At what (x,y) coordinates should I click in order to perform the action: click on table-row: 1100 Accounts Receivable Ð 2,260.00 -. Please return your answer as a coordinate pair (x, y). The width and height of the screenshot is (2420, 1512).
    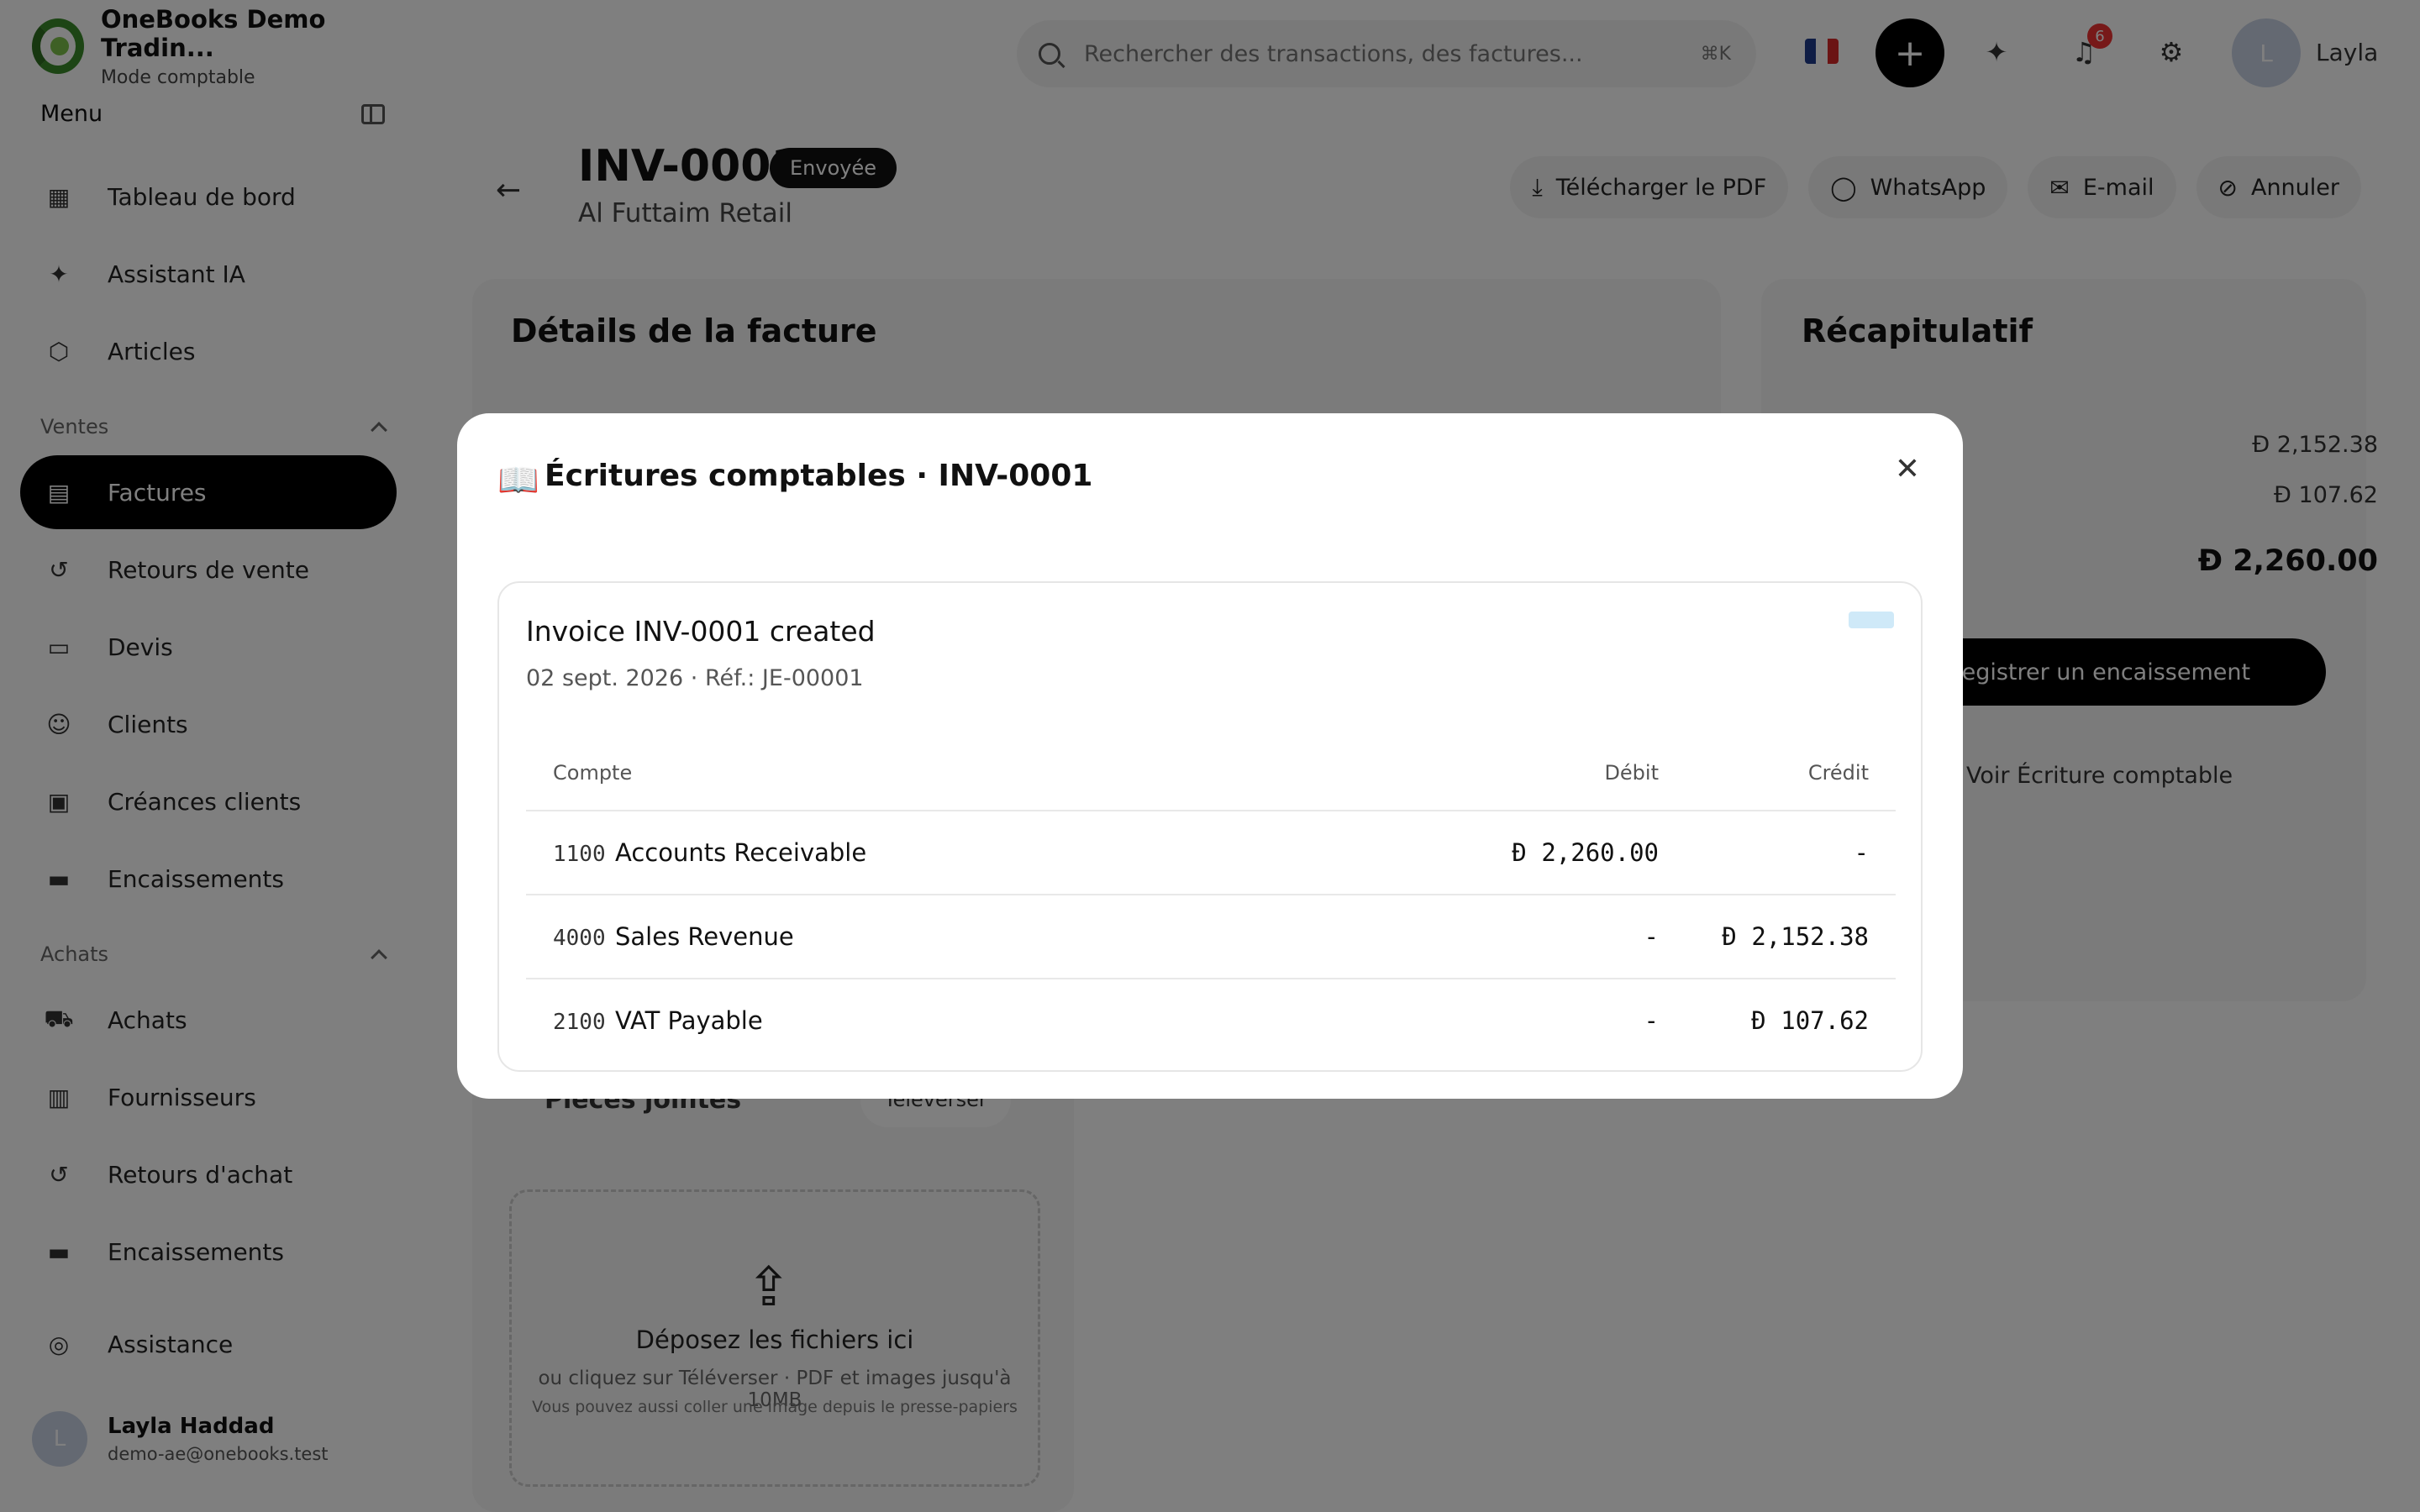
    Looking at the image, I should click on (1211, 853).